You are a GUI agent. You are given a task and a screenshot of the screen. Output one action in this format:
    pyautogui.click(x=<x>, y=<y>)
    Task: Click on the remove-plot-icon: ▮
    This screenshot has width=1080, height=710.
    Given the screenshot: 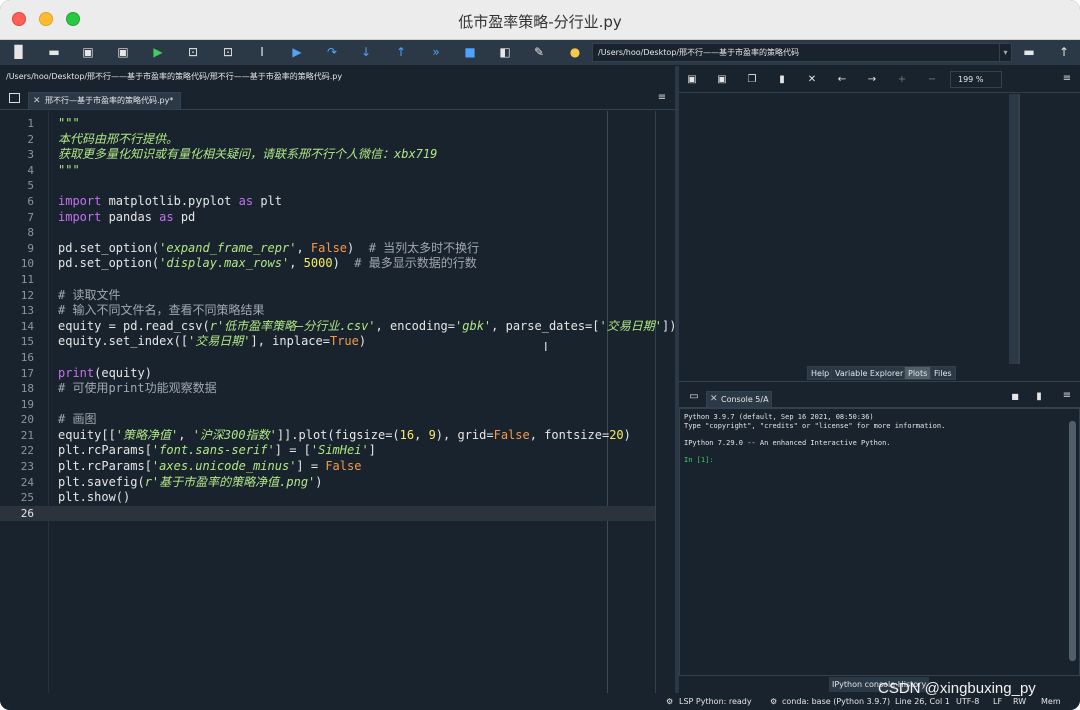 What is the action you would take?
    pyautogui.click(x=782, y=79)
    